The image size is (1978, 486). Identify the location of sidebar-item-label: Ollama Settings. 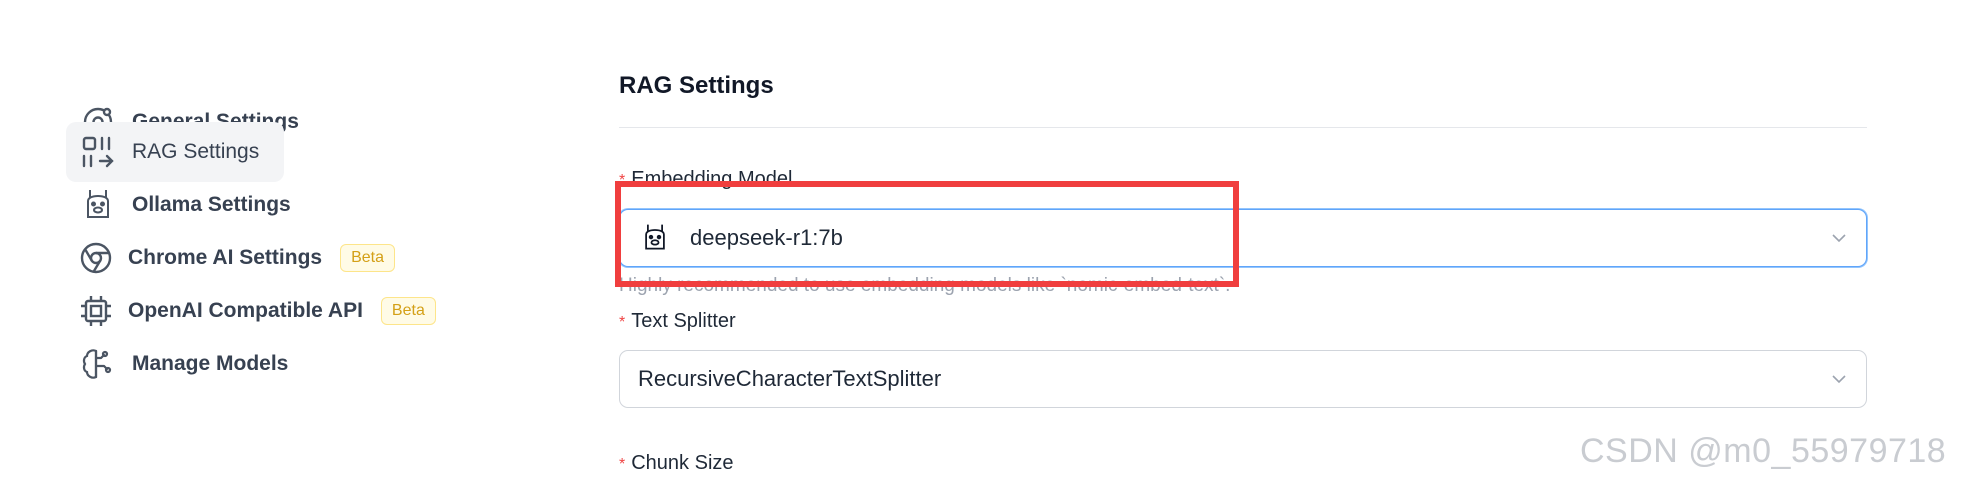
(211, 204).